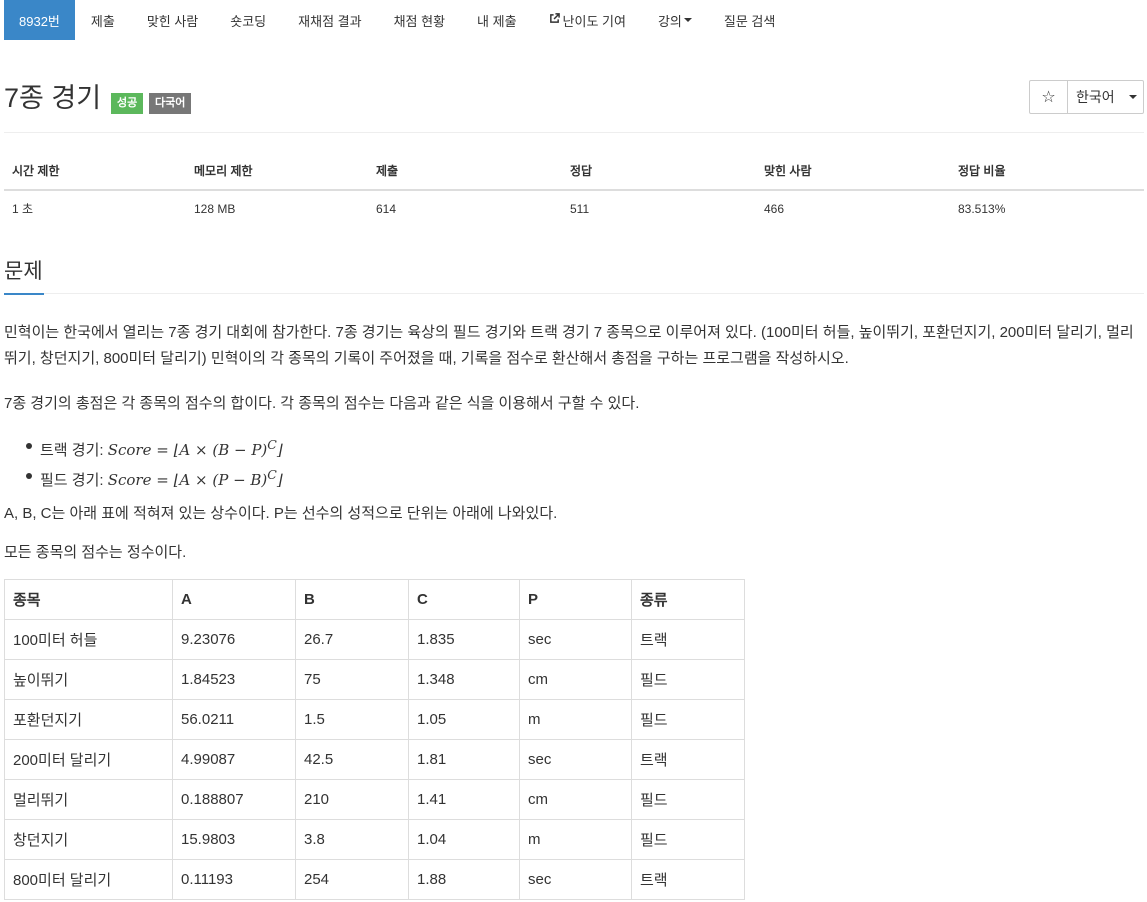 Image resolution: width=1147 pixels, height=902 pixels. What do you see at coordinates (464, 719) in the screenshot?
I see `table-cell: 1.05` at bounding box center [464, 719].